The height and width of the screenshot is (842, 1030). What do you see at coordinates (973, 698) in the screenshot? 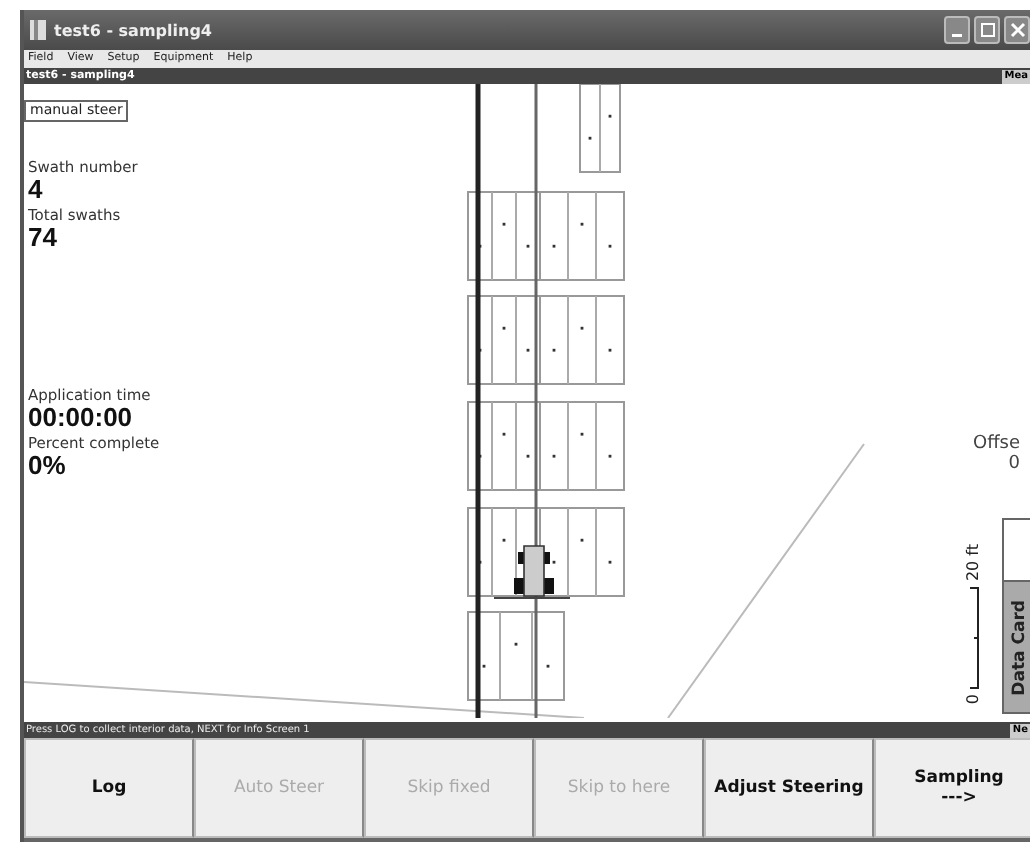
I see `scale-label: 0` at bounding box center [973, 698].